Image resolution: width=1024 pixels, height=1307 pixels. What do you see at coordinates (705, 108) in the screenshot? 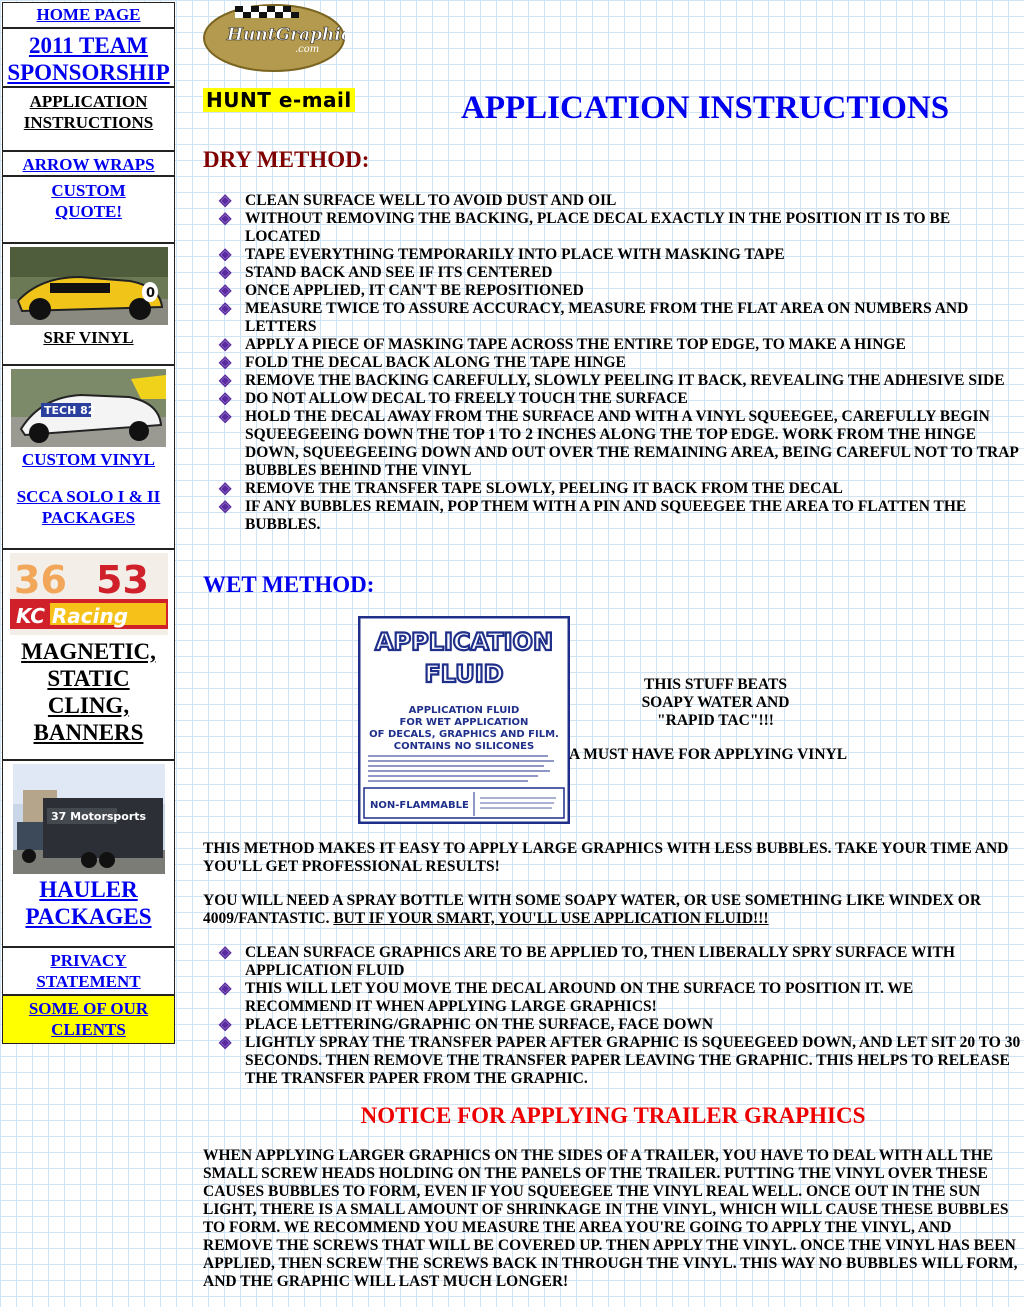
I see `page-title: APPLICATION INSTRUCTIONS` at bounding box center [705, 108].